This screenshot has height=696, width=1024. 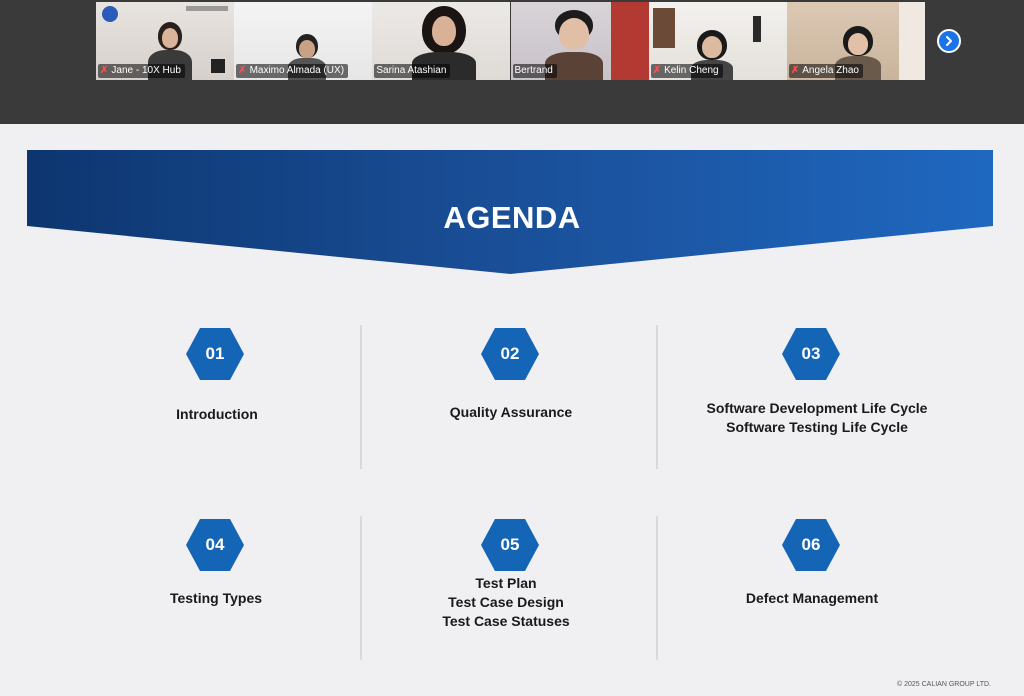 What do you see at coordinates (811, 353) in the screenshot?
I see `agenda-number: 03` at bounding box center [811, 353].